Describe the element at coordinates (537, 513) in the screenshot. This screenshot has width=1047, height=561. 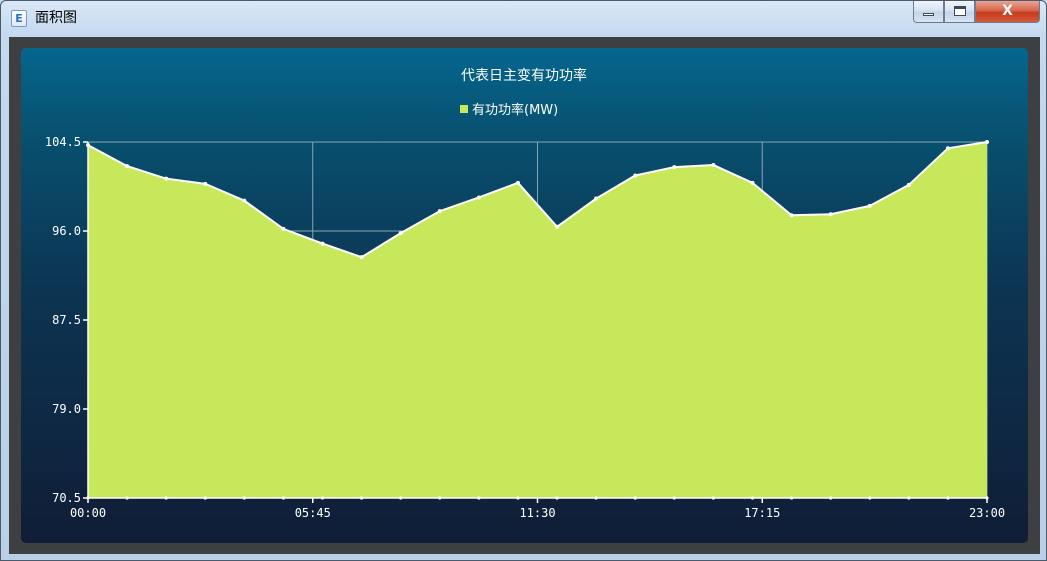
I see `x-tick-label: 11:30` at that location.